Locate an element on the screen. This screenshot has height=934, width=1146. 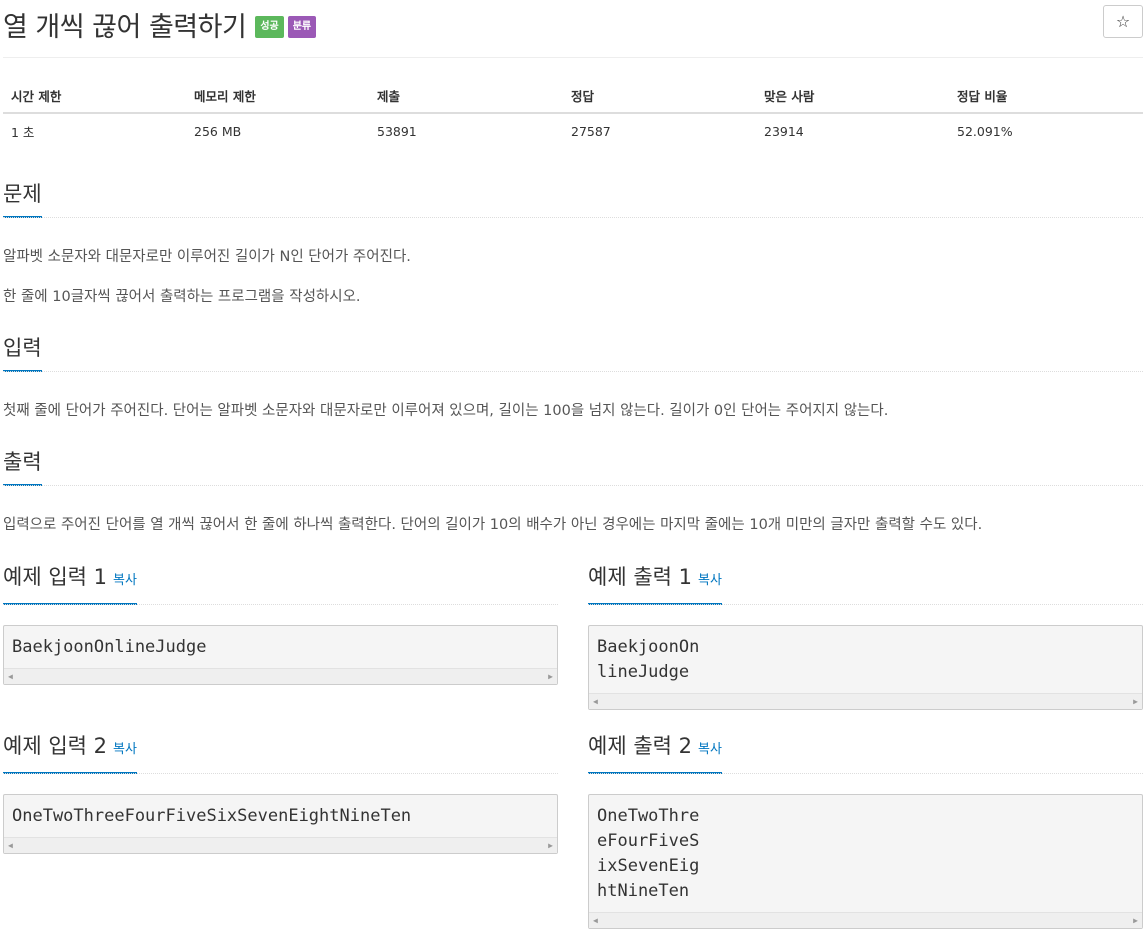
accept-ratio-value: 52.091% is located at coordinates (985, 131).